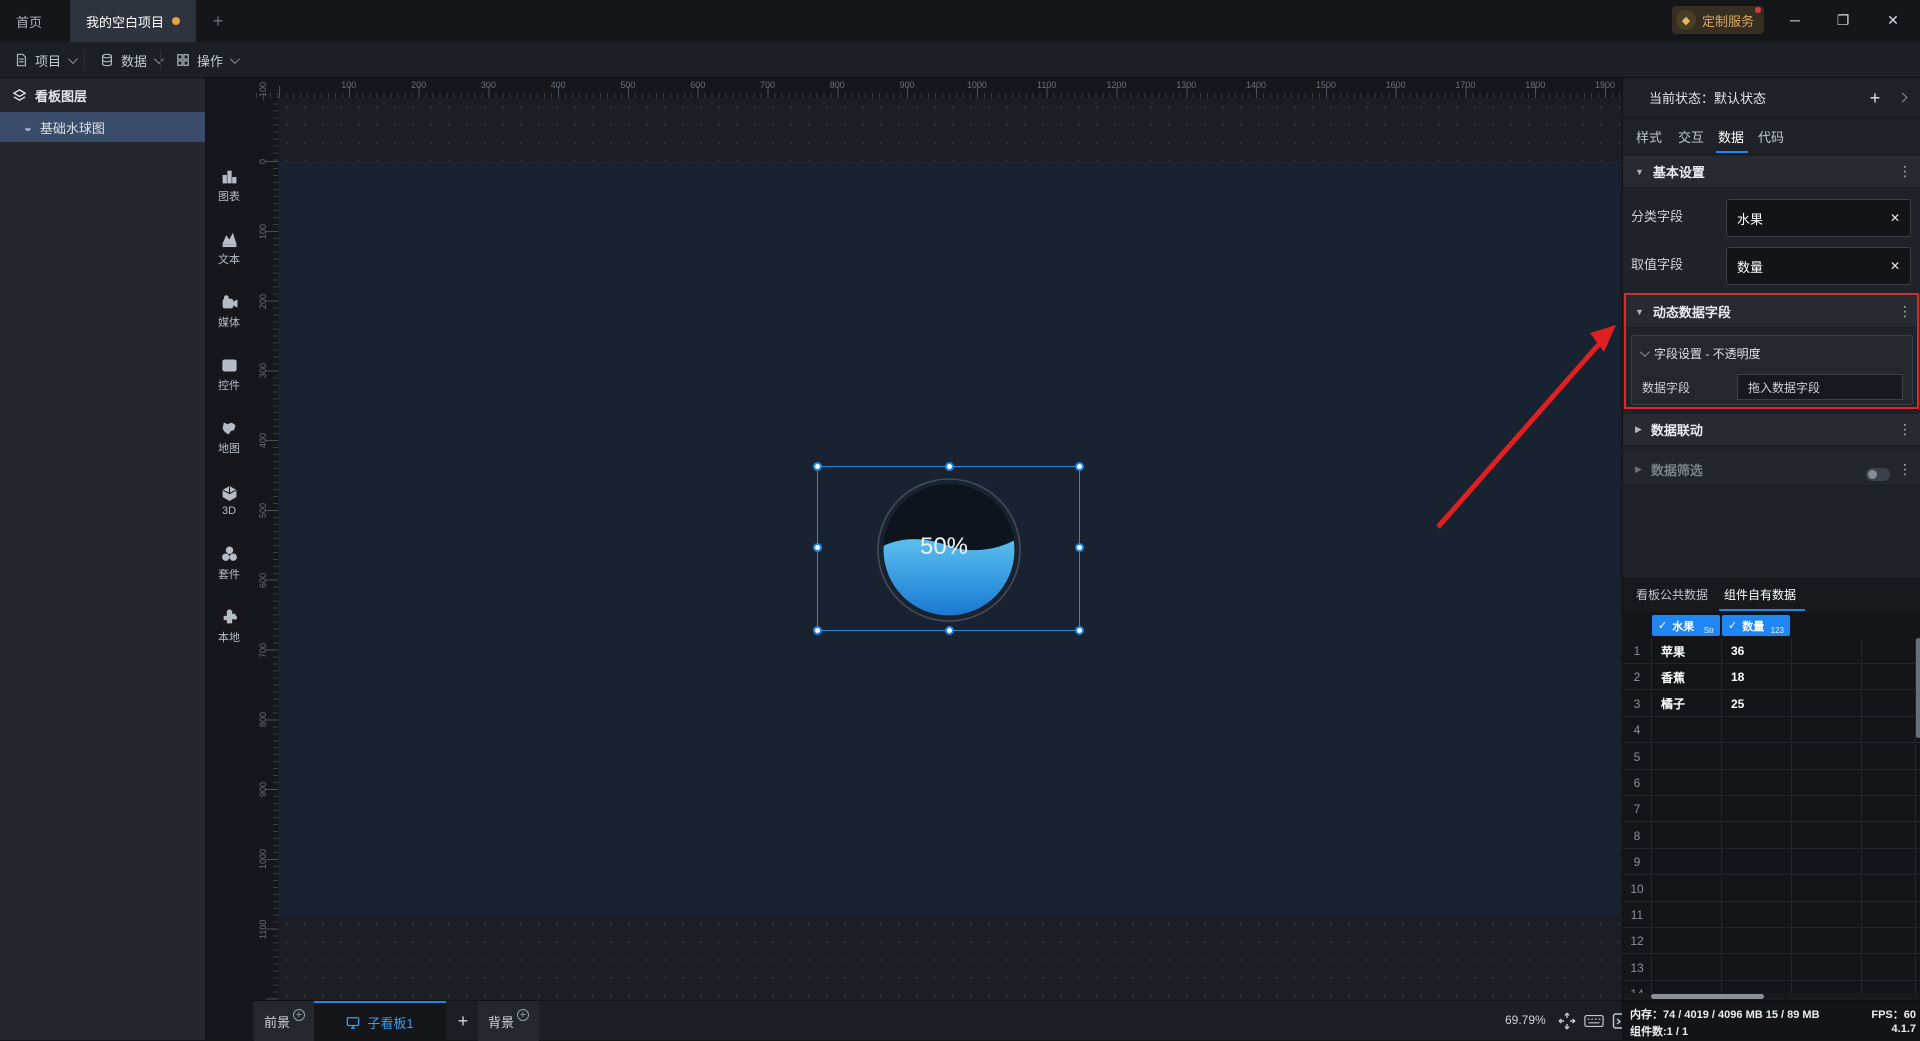  Describe the element at coordinates (1818, 266) in the screenshot. I see `value-field-input: 数量 ✕` at that location.